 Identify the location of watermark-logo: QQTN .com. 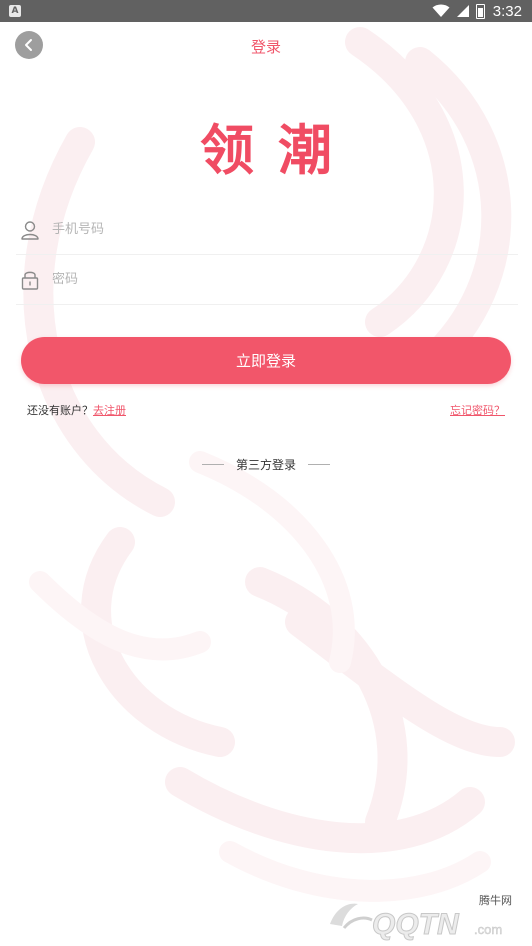
(416, 922).